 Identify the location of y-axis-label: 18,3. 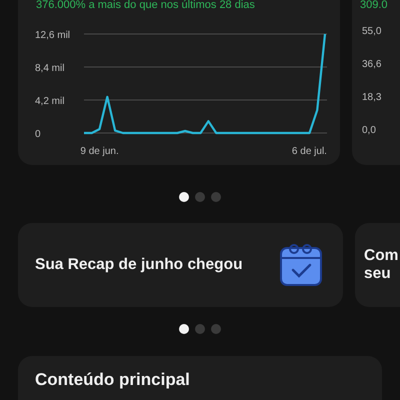
(372, 97).